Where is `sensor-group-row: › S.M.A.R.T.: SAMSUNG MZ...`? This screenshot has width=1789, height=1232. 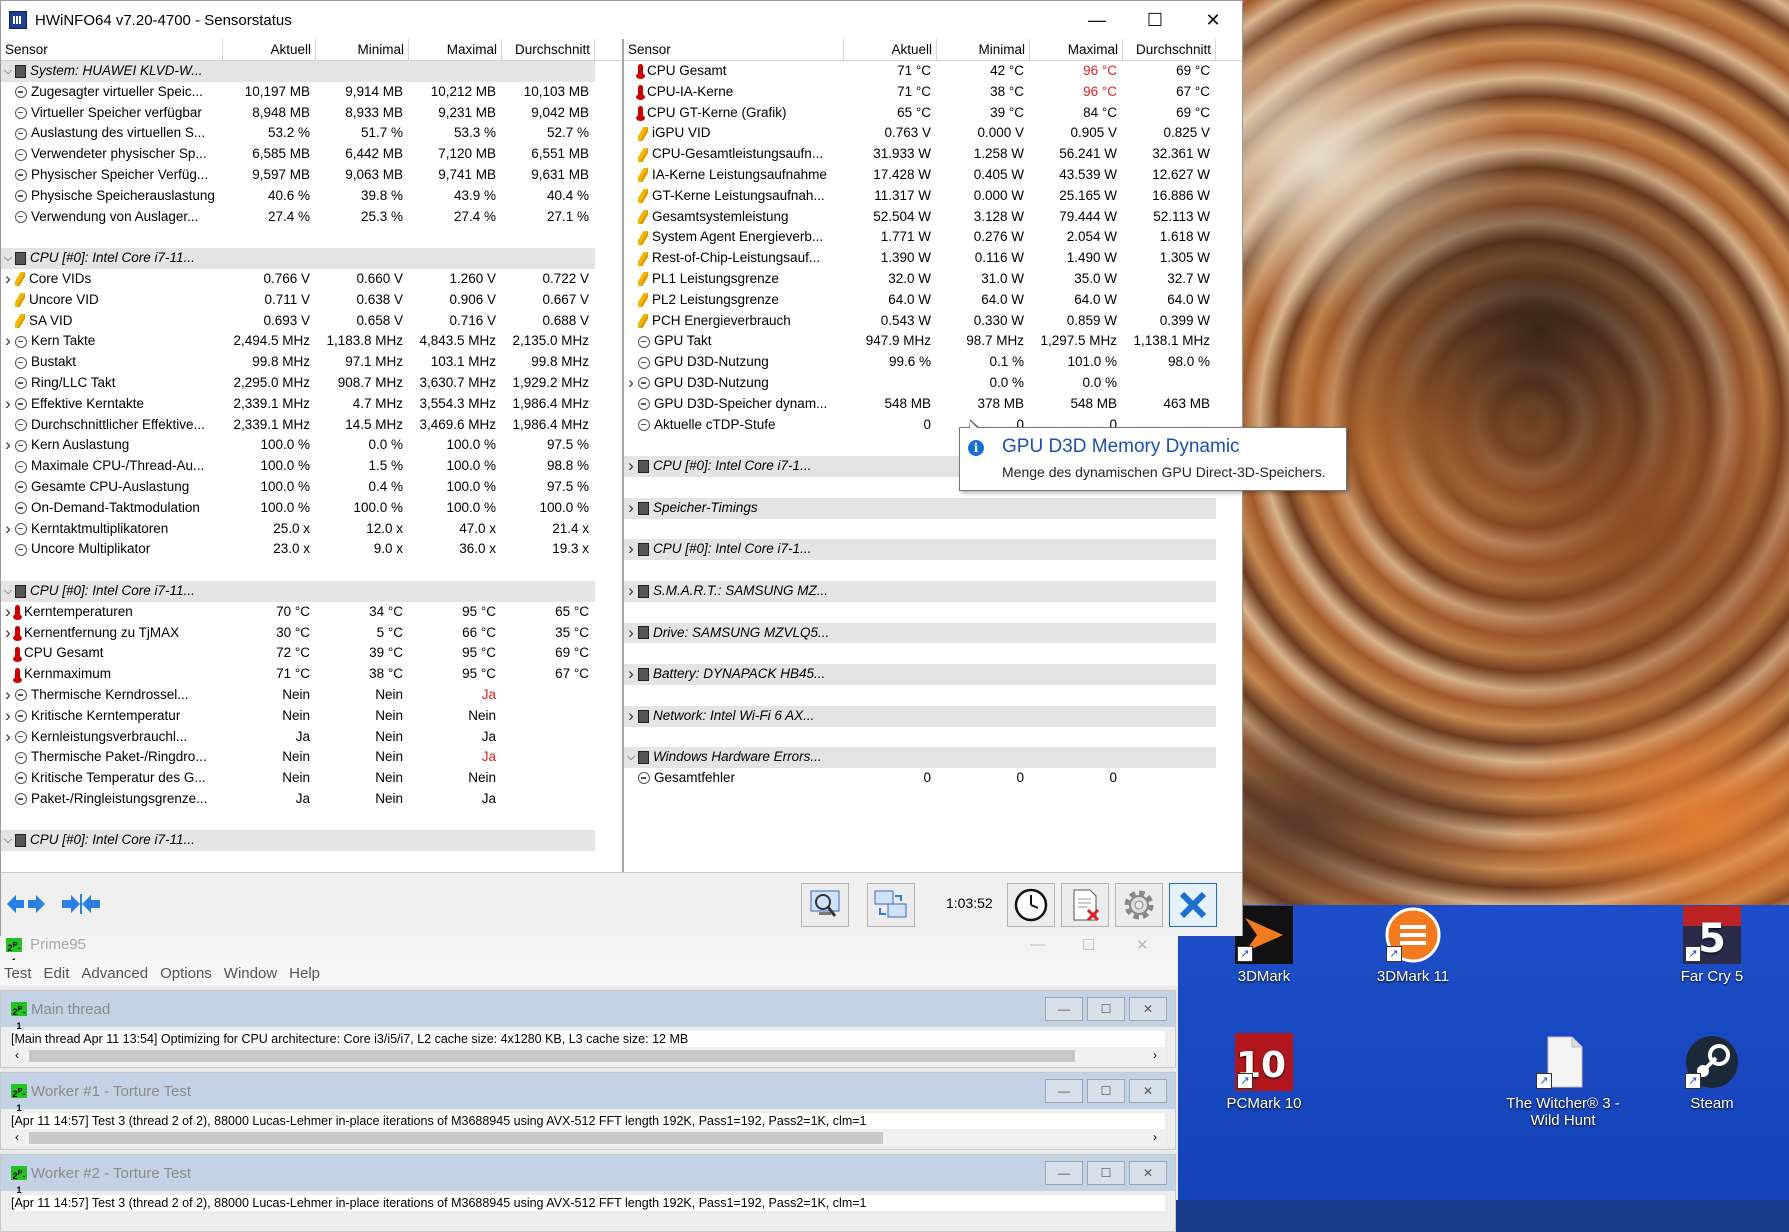 sensor-group-row: › S.M.A.R.T.: SAMSUNG MZ... is located at coordinates (933, 591).